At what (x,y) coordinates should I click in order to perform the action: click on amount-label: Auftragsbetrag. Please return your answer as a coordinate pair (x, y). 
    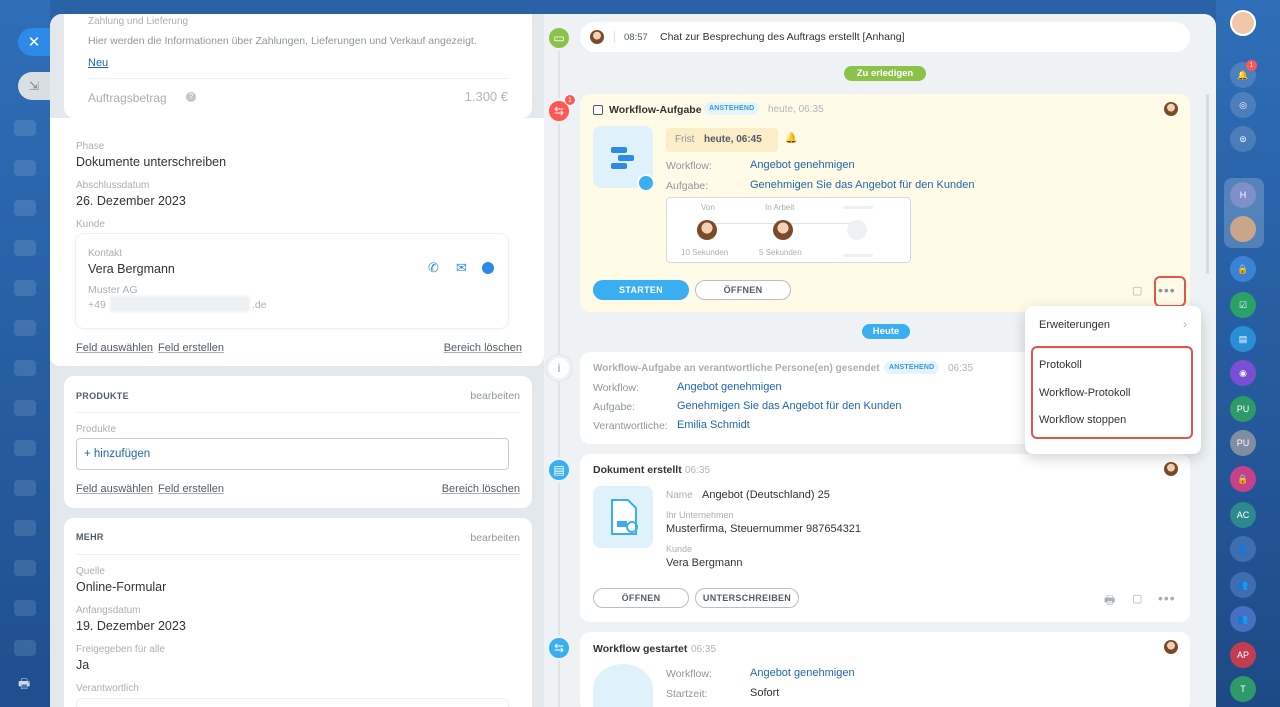
    Looking at the image, I should click on (127, 98).